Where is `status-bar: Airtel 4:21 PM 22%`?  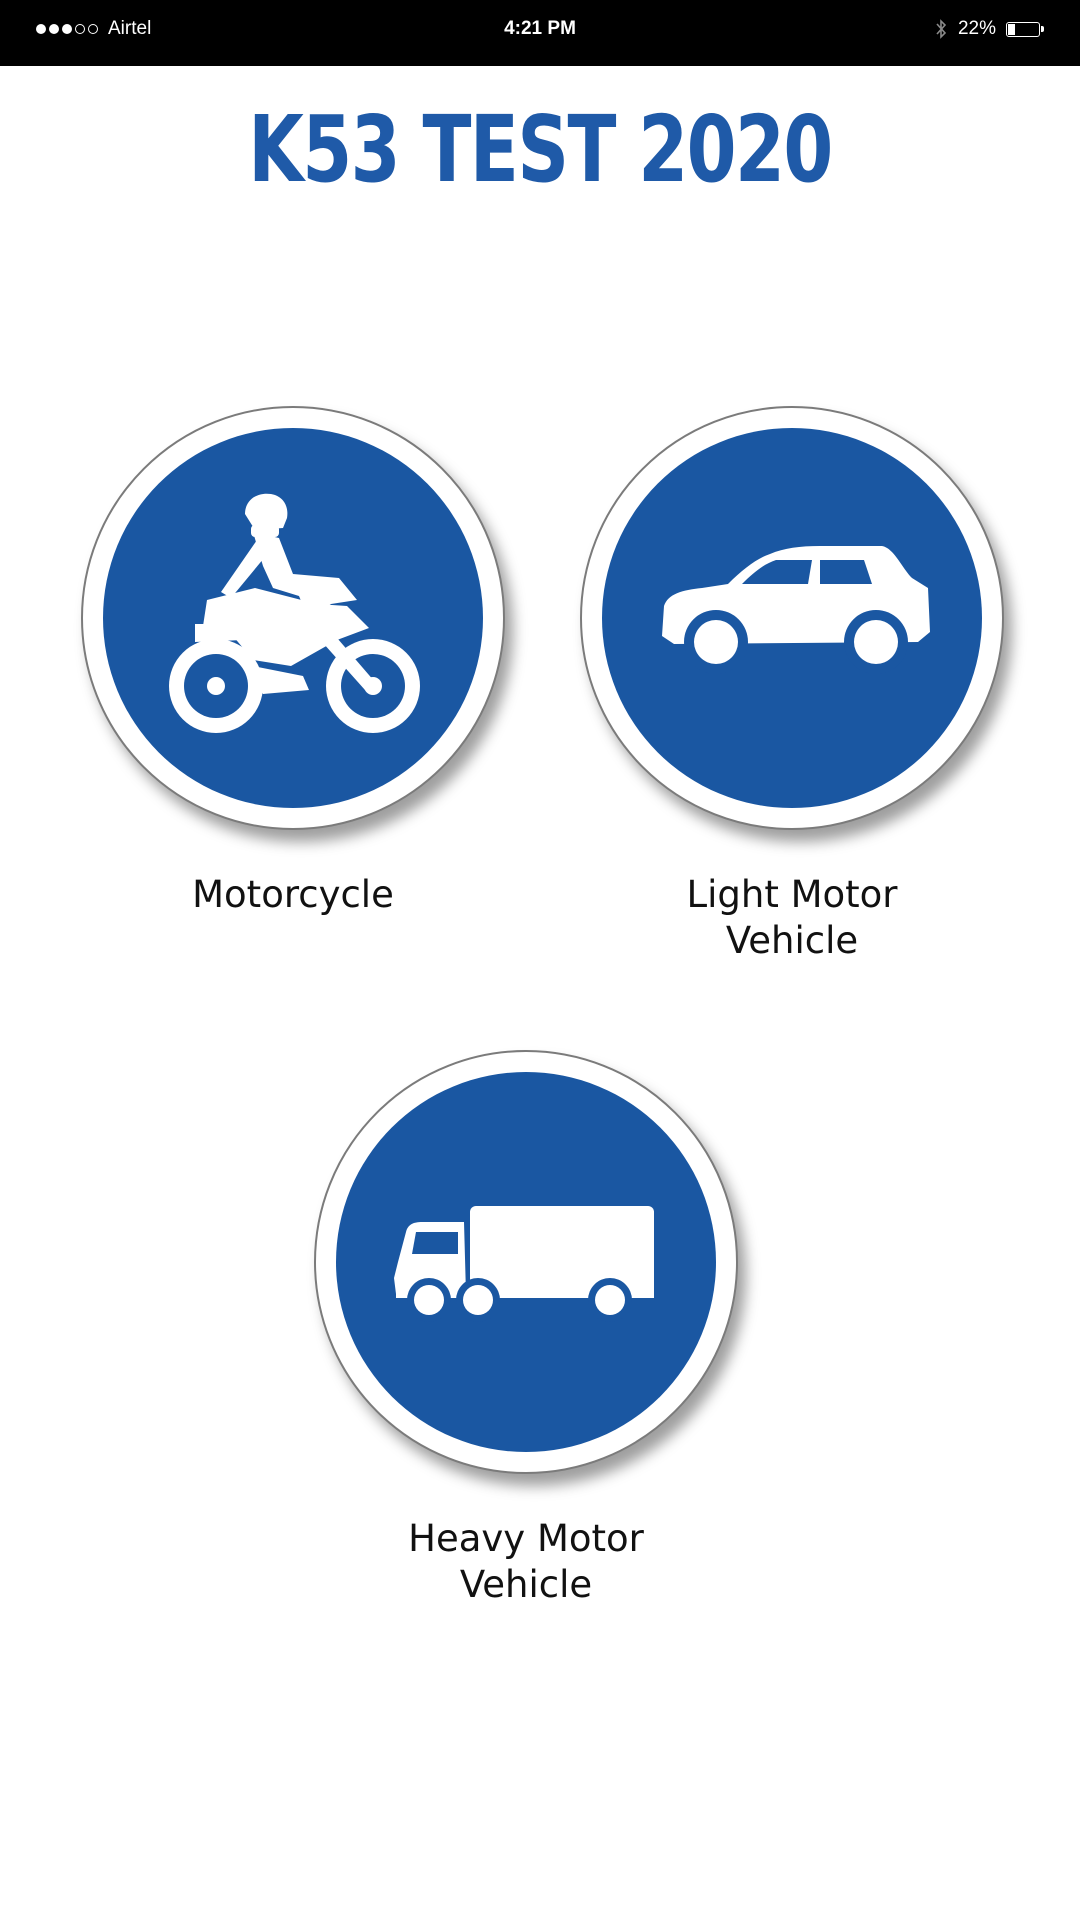 status-bar: Airtel 4:21 PM 22% is located at coordinates (540, 33).